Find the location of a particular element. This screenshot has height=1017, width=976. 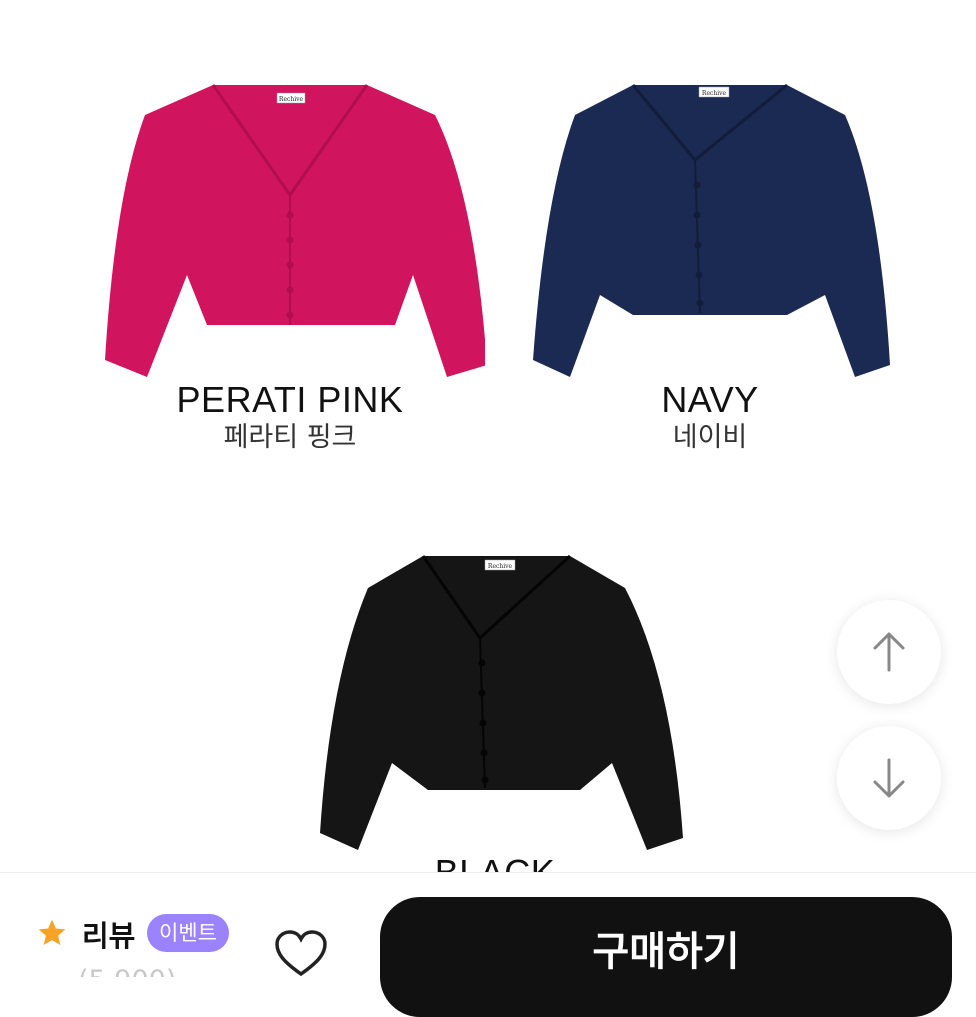

scroll-down-button is located at coordinates (889, 778).